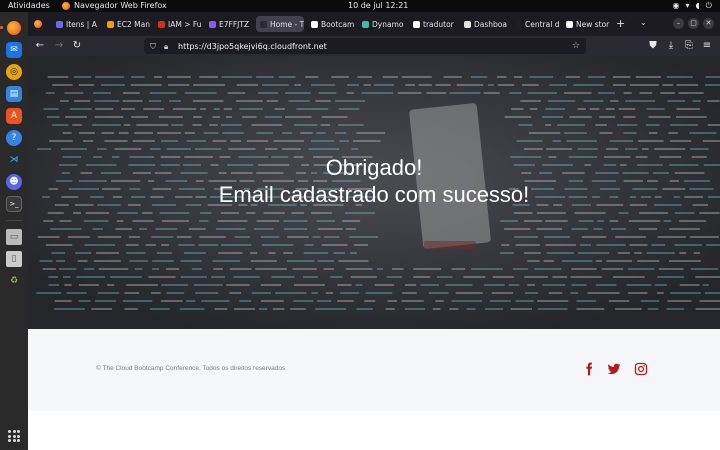 This screenshot has width=720, height=450. Describe the element at coordinates (620, 23) in the screenshot. I see `new-tab-button: +` at that location.